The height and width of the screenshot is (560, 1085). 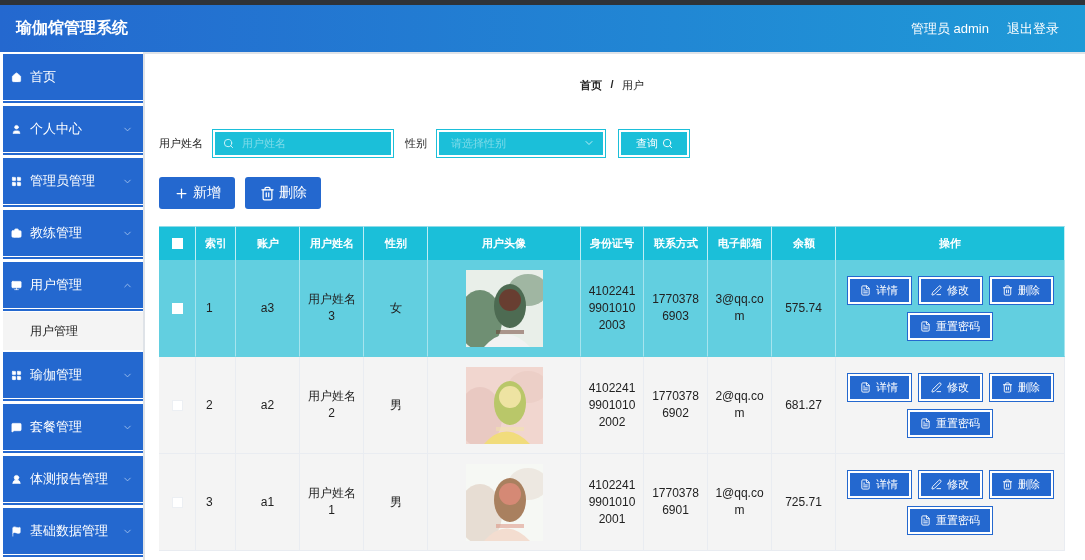 I want to click on field-label: 性别, so click(x=416, y=143).